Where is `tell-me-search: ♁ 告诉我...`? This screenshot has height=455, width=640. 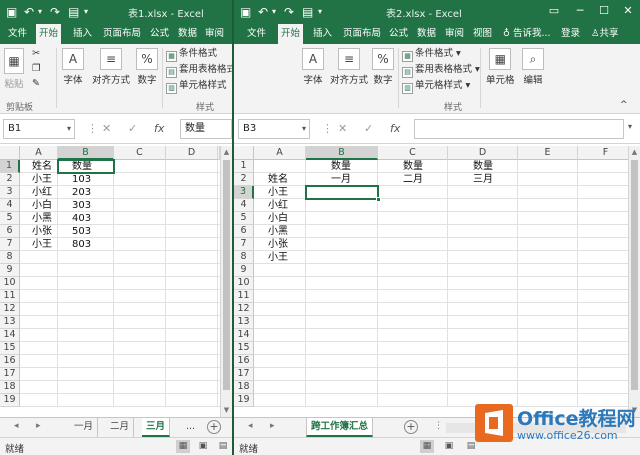
tell-me-search: ♁ 告诉我... is located at coordinates (527, 34).